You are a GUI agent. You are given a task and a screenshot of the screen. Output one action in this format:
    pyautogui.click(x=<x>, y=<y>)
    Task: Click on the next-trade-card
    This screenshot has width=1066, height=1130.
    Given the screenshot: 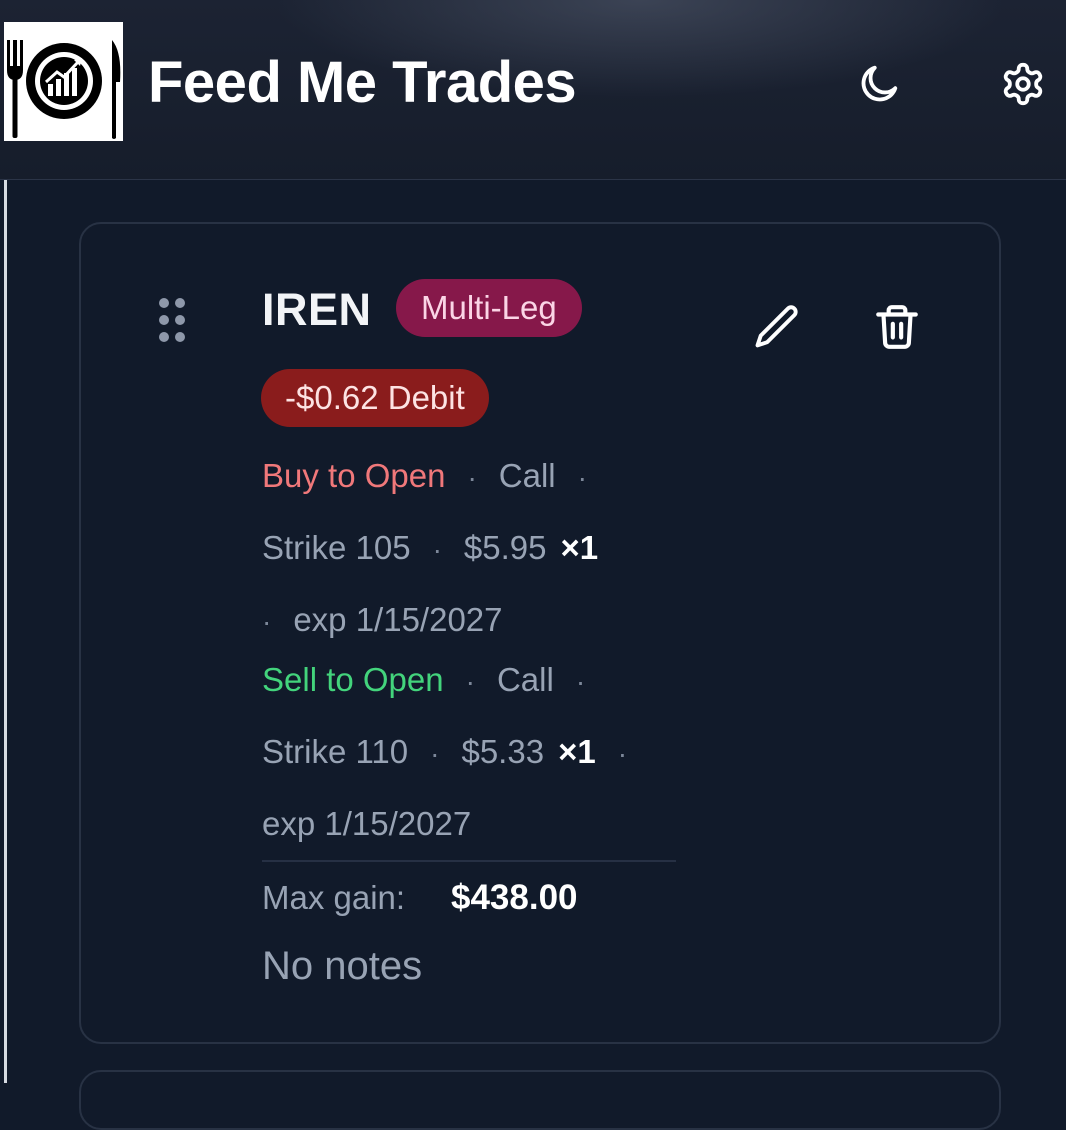 What is the action you would take?
    pyautogui.click(x=540, y=1100)
    